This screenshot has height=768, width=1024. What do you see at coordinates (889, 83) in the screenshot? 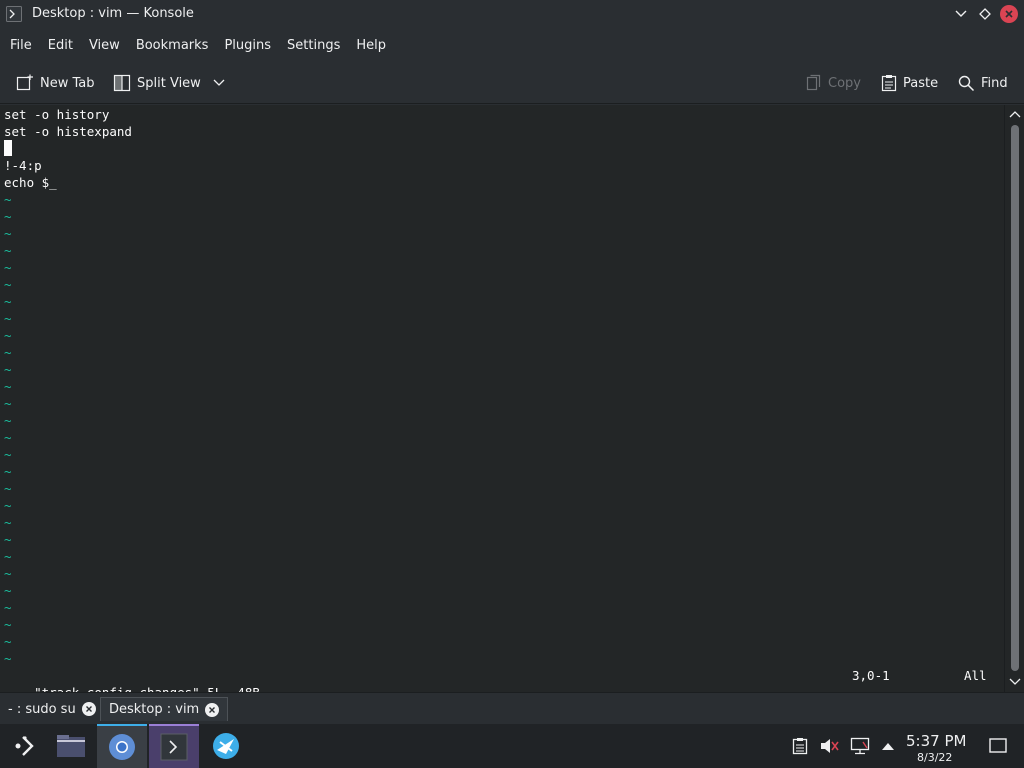
I see `paste-icon` at bounding box center [889, 83].